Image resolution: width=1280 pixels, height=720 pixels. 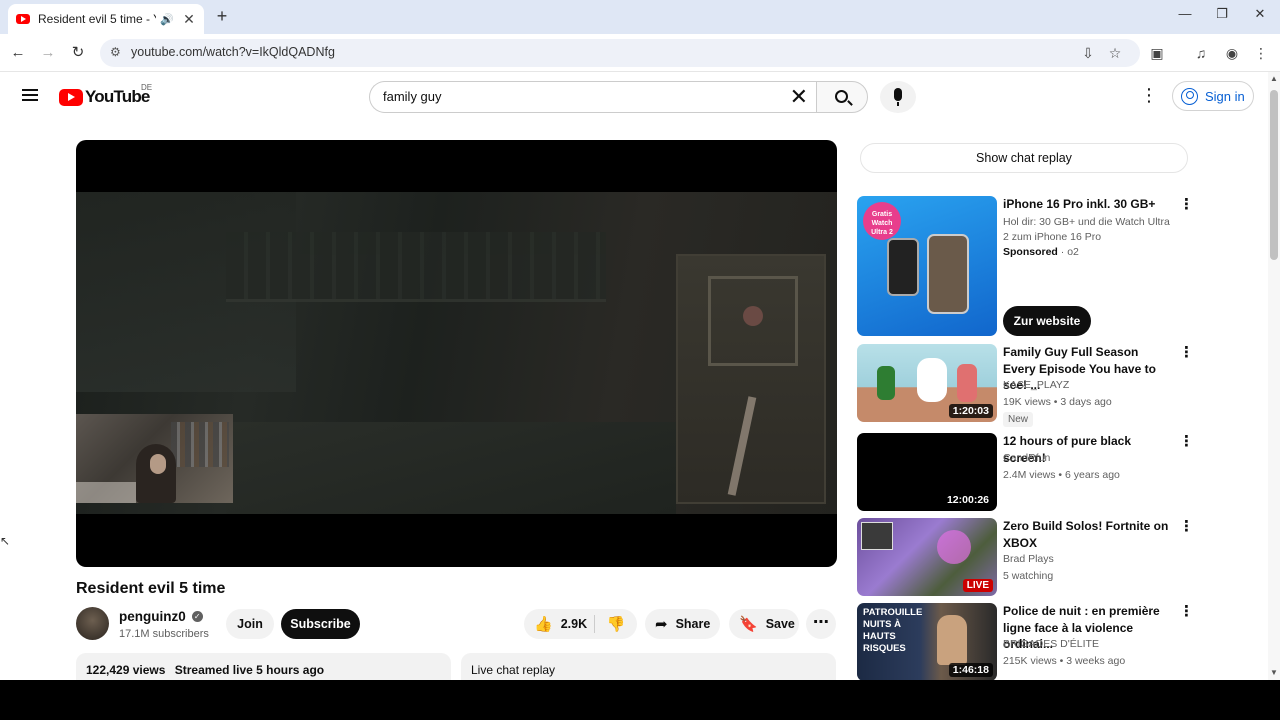 I want to click on mouse-cursor-icon: ↖, so click(x=5, y=541).